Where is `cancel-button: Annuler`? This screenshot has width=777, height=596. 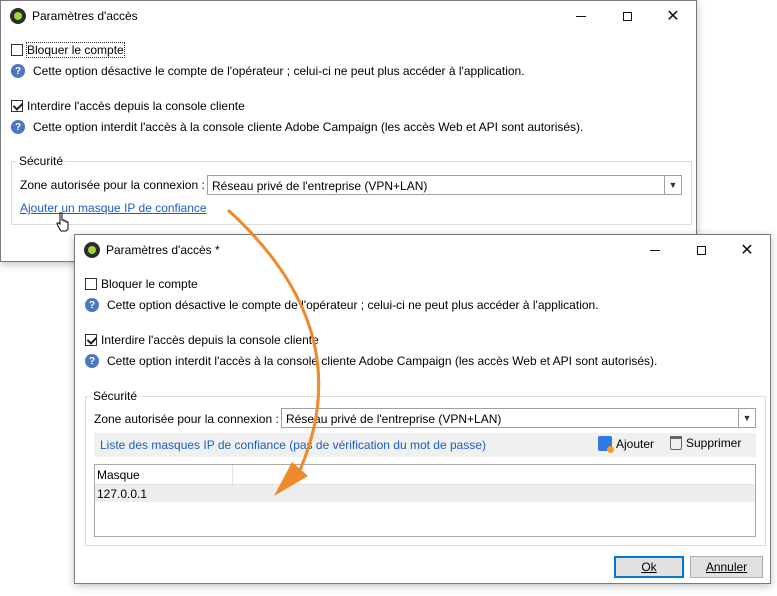
cancel-button: Annuler is located at coordinates (726, 567).